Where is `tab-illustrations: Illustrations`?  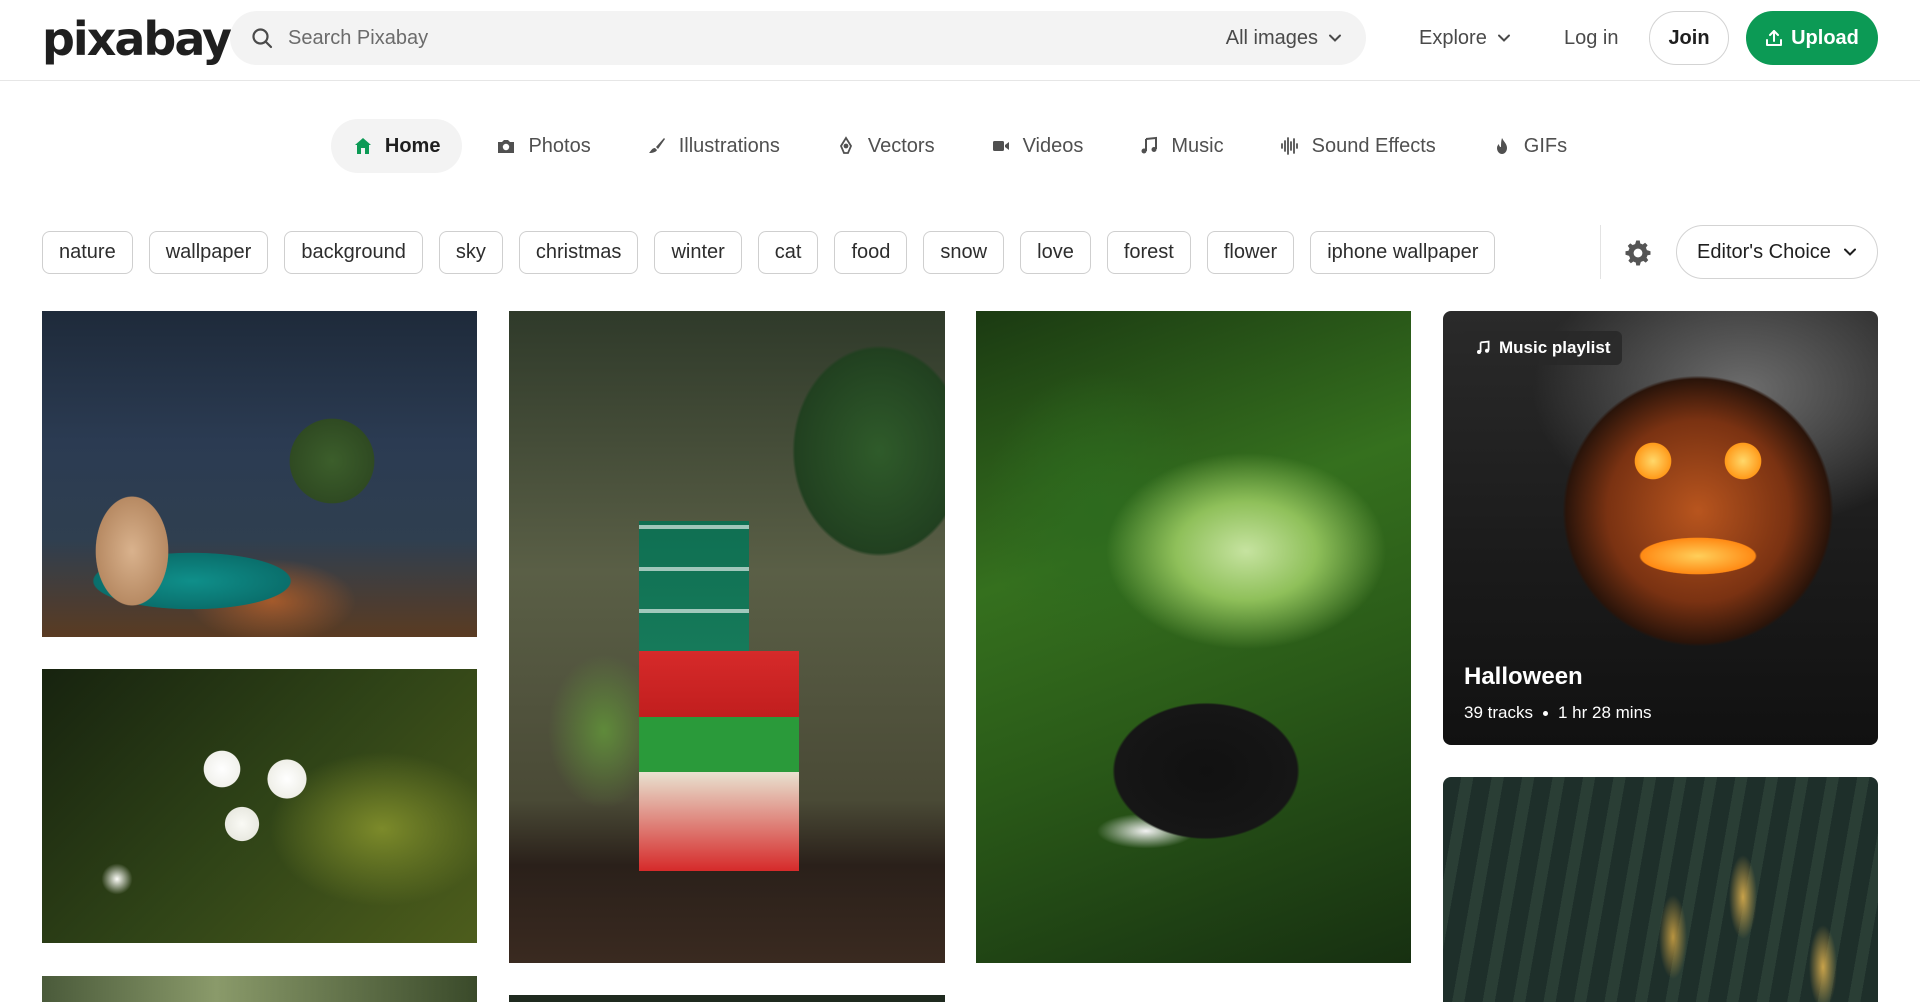
tab-illustrations: Illustrations is located at coordinates (713, 146).